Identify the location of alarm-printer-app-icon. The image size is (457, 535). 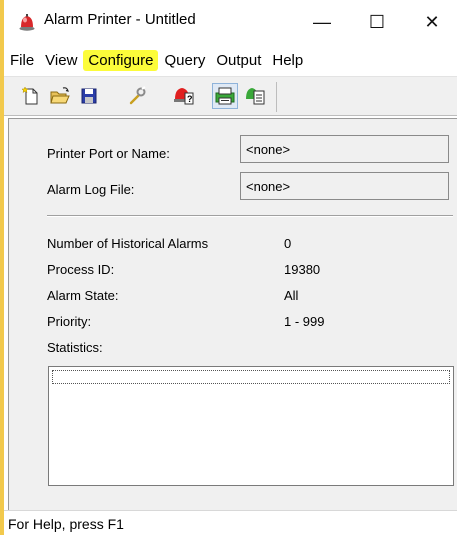
(27, 22).